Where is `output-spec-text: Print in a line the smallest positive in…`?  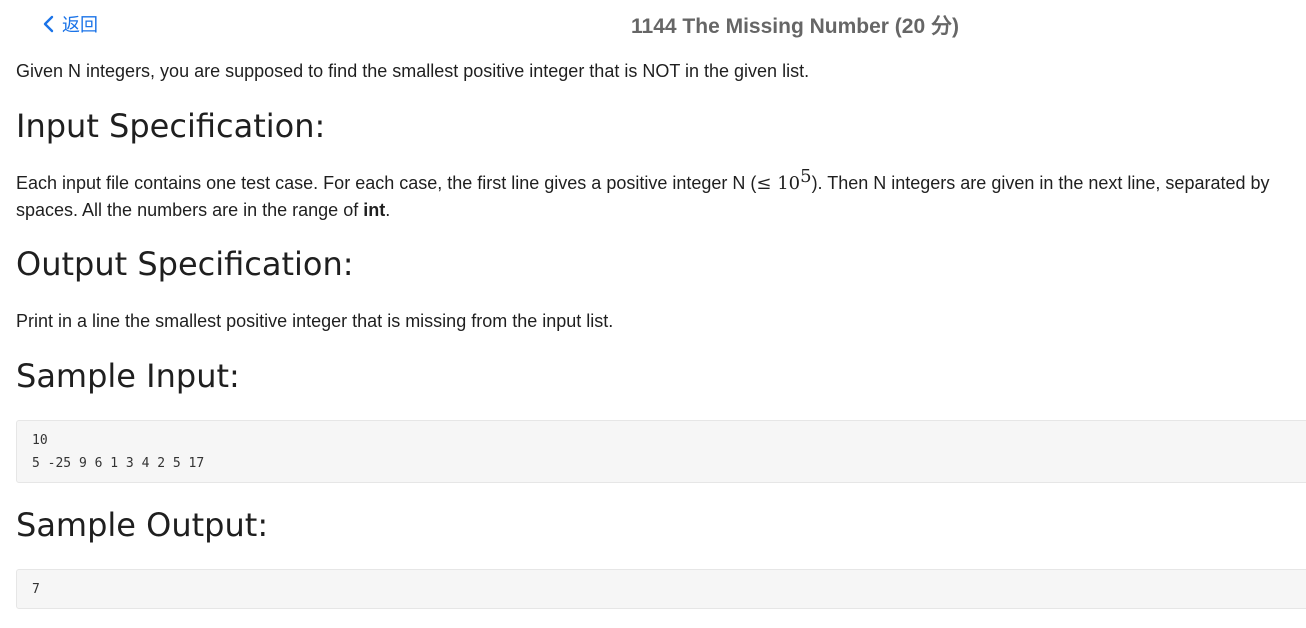
output-spec-text: Print in a line the smallest positive in… is located at coordinates (315, 321).